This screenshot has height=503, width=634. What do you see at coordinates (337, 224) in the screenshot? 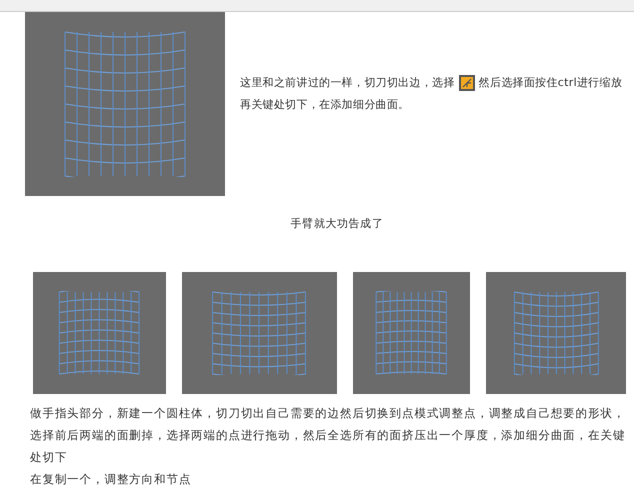
I see `caption-text: 手臂就大功告成了` at bounding box center [337, 224].